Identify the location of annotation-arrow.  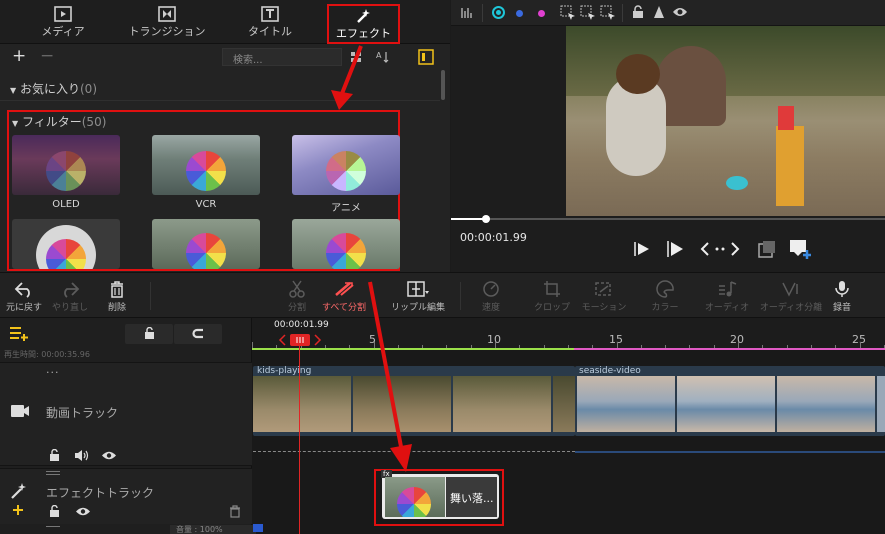
(347, 77).